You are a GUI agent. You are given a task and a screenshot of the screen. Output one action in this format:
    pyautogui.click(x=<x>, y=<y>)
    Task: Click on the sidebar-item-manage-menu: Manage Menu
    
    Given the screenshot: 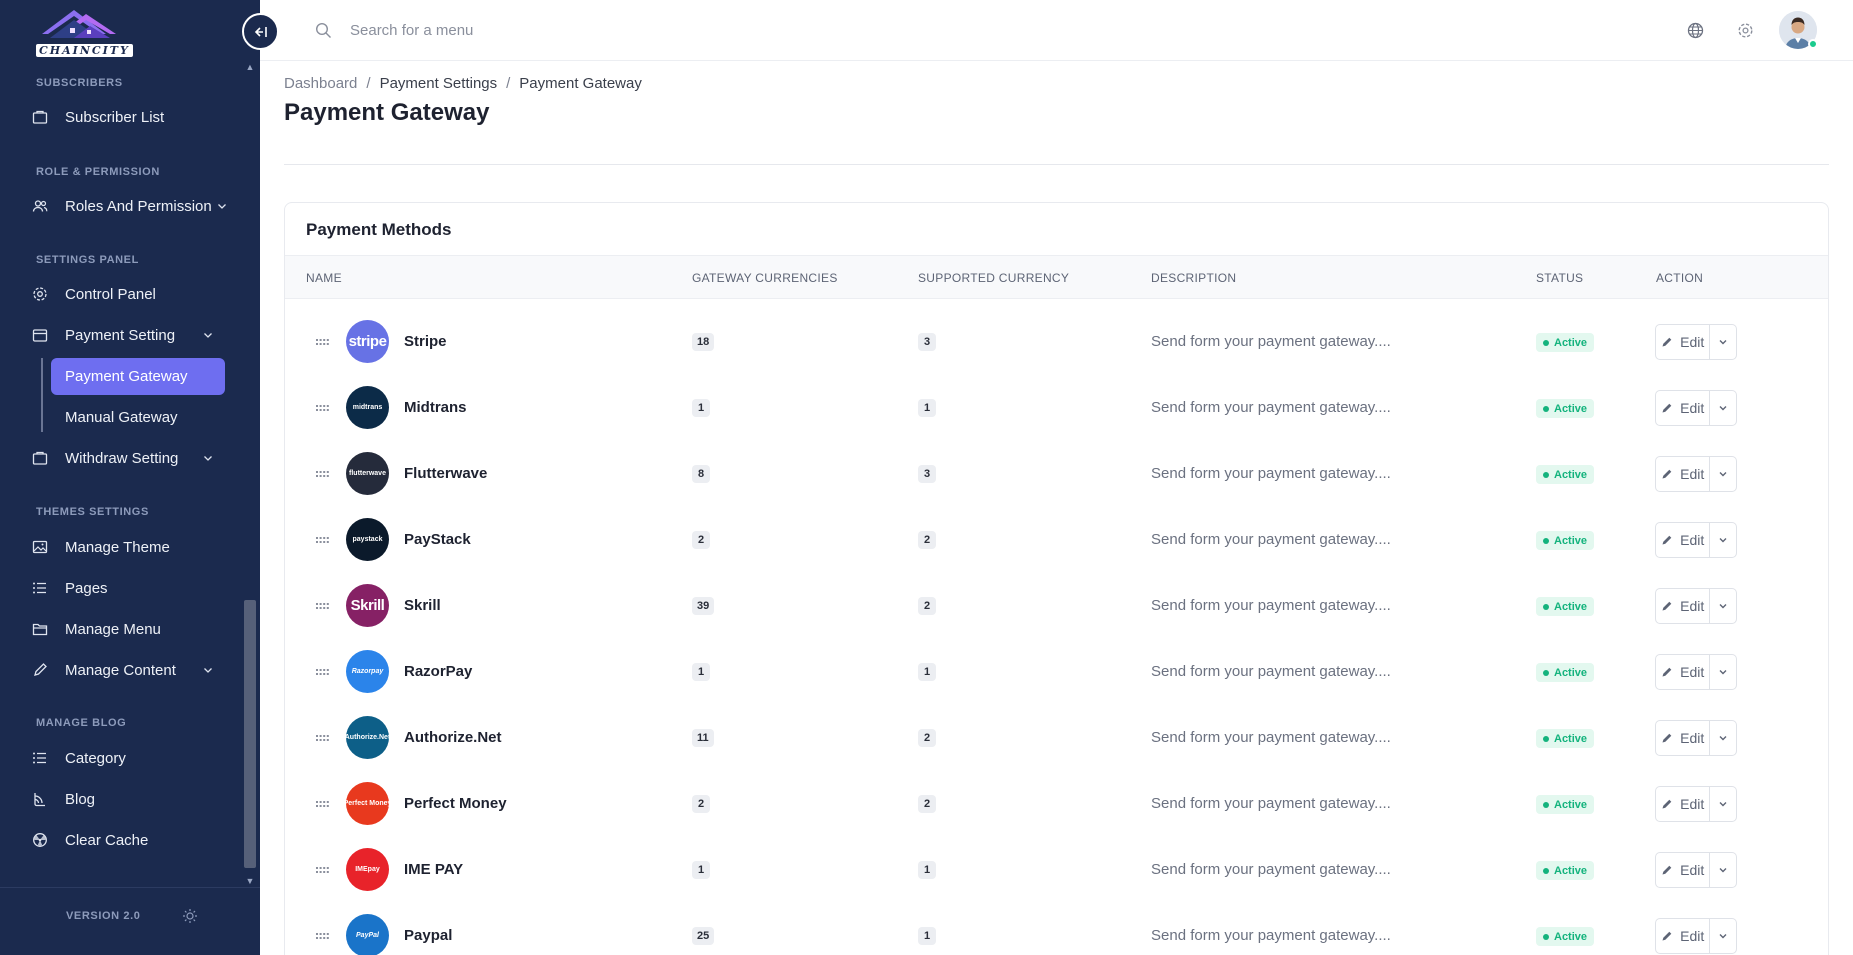 What is the action you would take?
    pyautogui.click(x=127, y=629)
    